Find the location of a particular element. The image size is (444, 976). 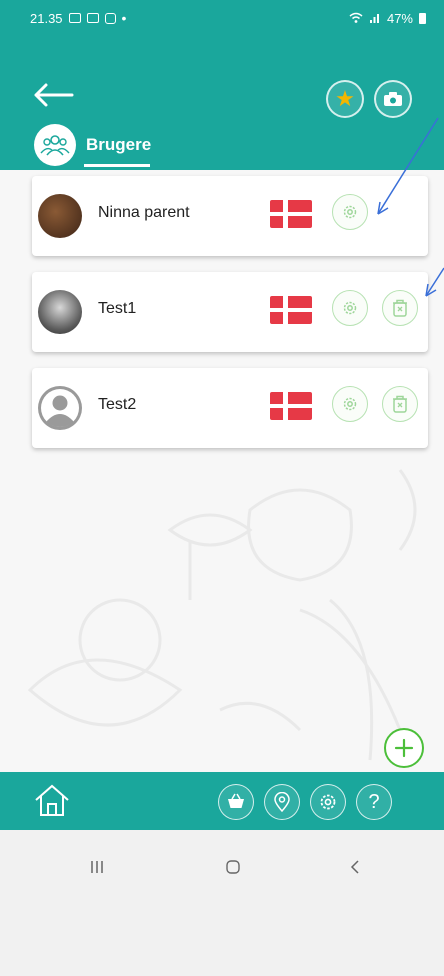

recents-icon is located at coordinates (97, 867).